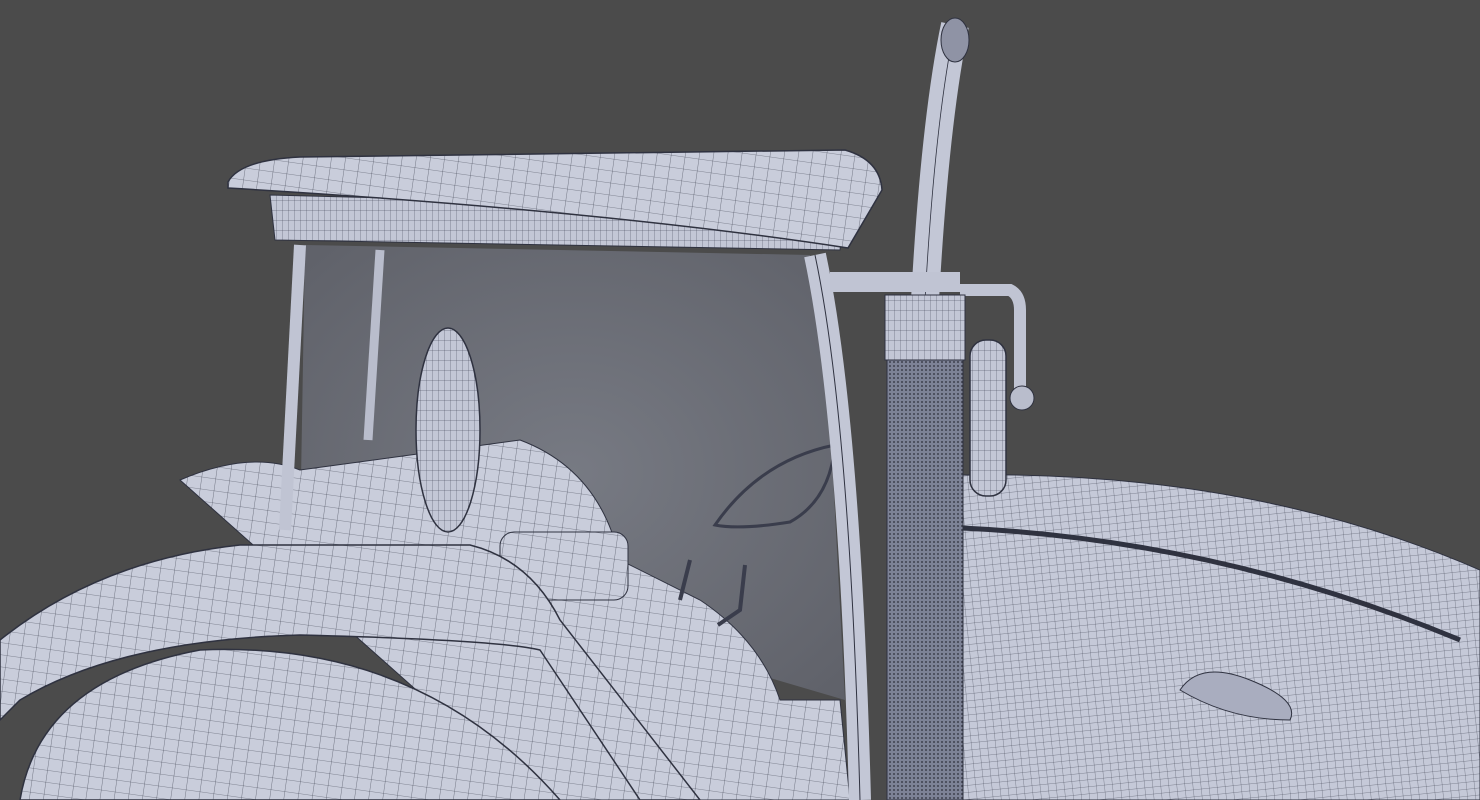  Describe the element at coordinates (925, 579) in the screenshot. I see `exhaust-muffler` at that location.